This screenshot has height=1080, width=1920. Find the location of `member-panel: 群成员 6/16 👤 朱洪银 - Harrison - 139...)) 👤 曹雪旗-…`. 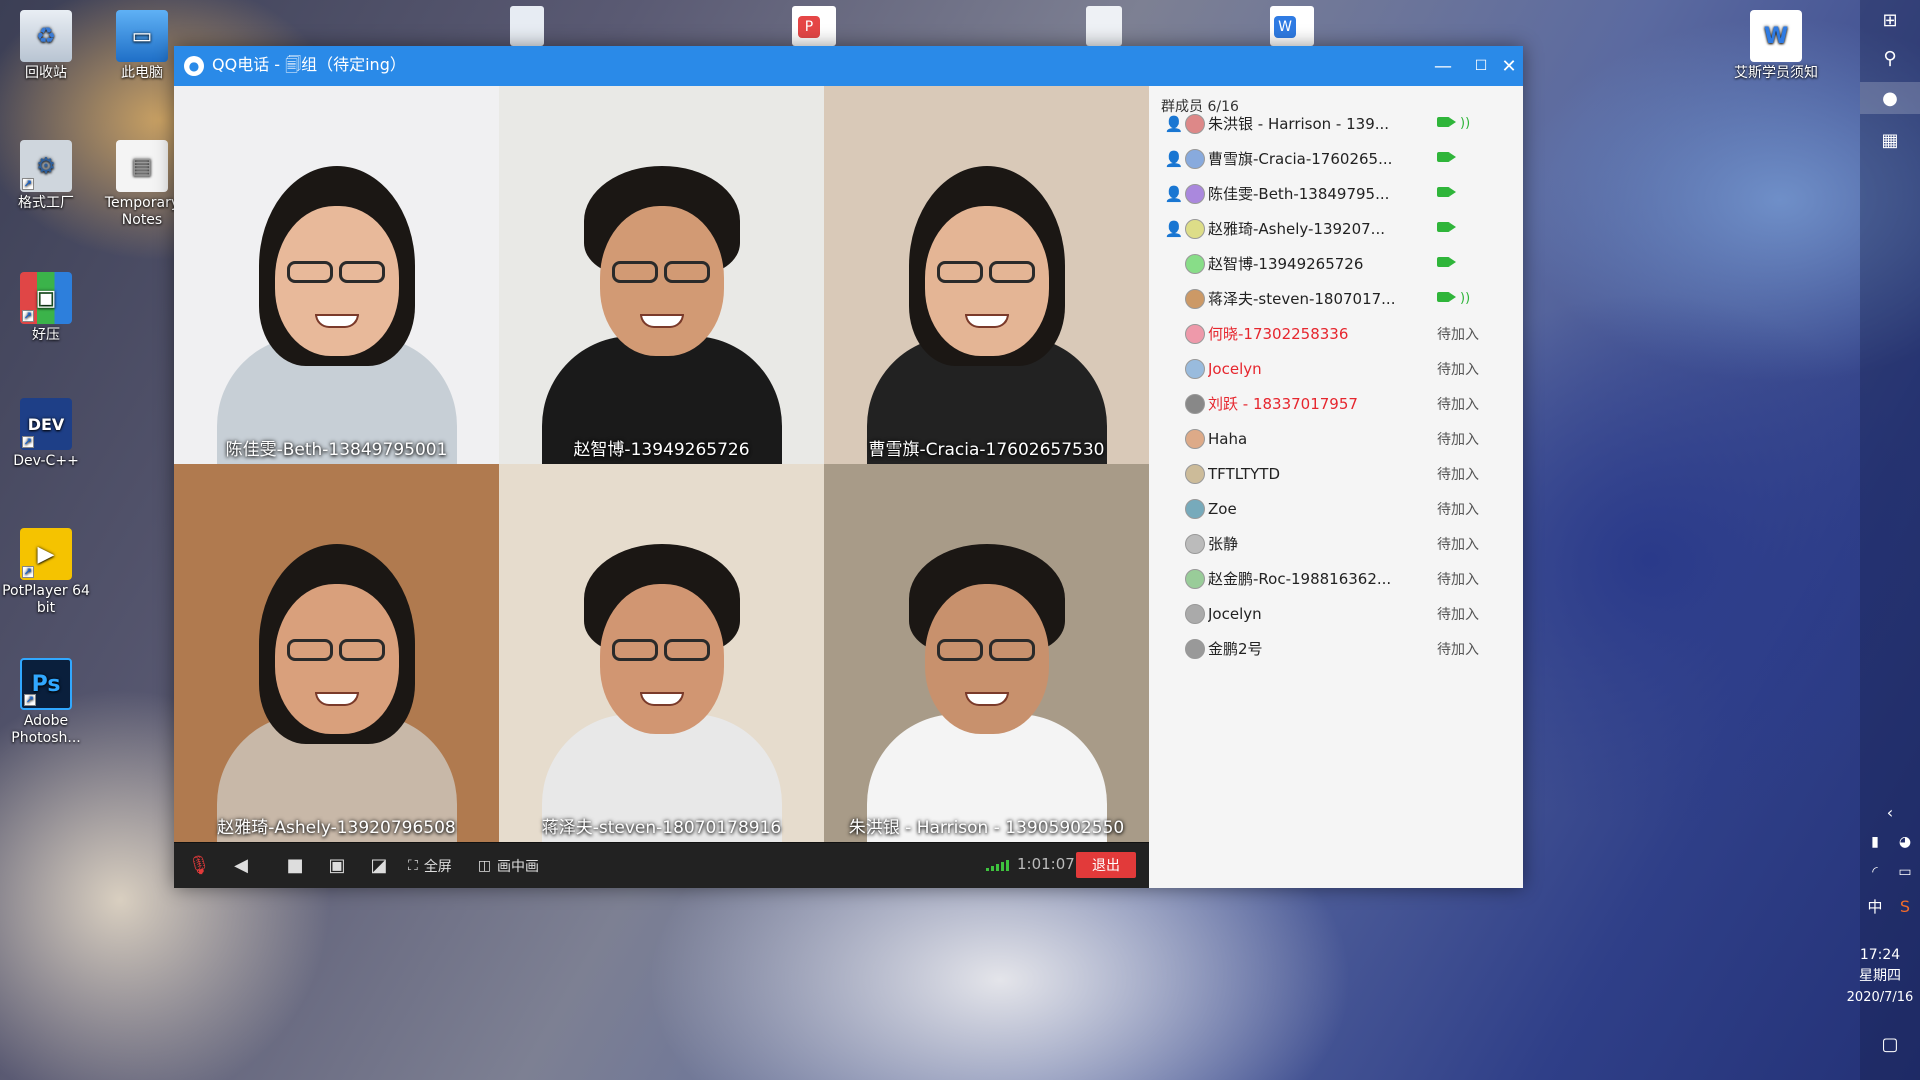

member-panel: 群成员 6/16 👤 朱洪银 - Harrison - 139...)) 👤 曹雪旗-… is located at coordinates (1336, 487).